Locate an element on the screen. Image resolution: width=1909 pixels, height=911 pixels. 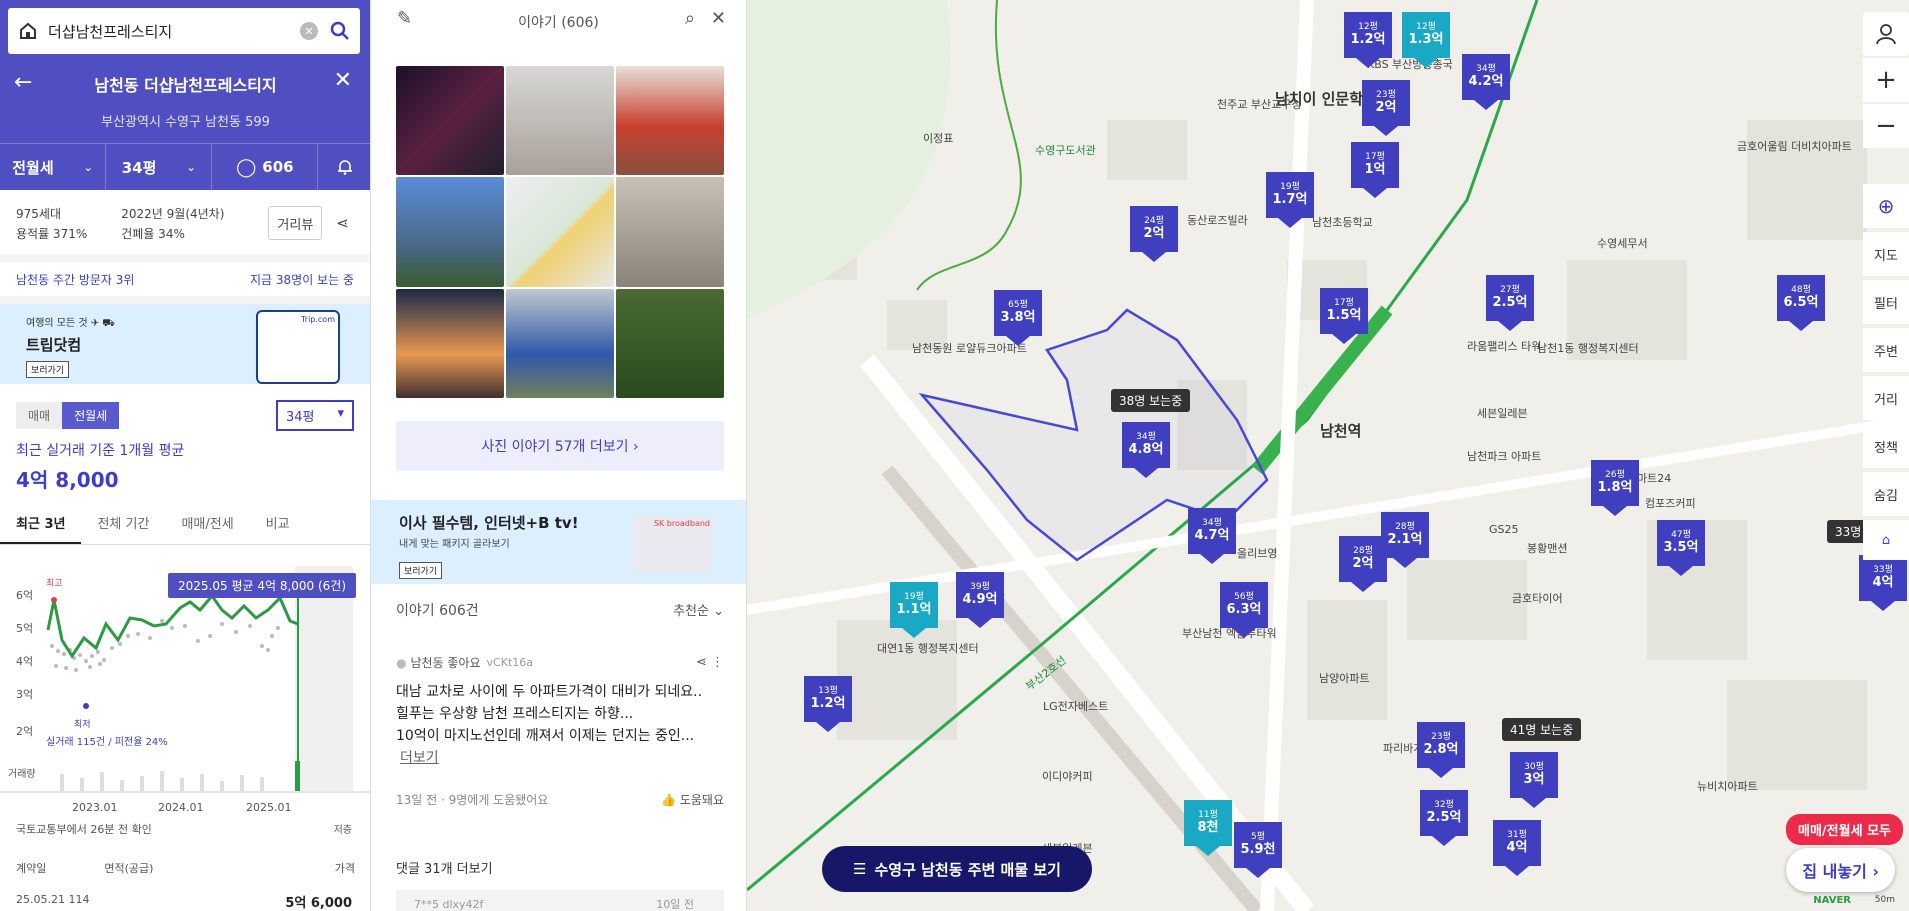
share-icon: ⋖ ⋮ is located at coordinates (710, 662).